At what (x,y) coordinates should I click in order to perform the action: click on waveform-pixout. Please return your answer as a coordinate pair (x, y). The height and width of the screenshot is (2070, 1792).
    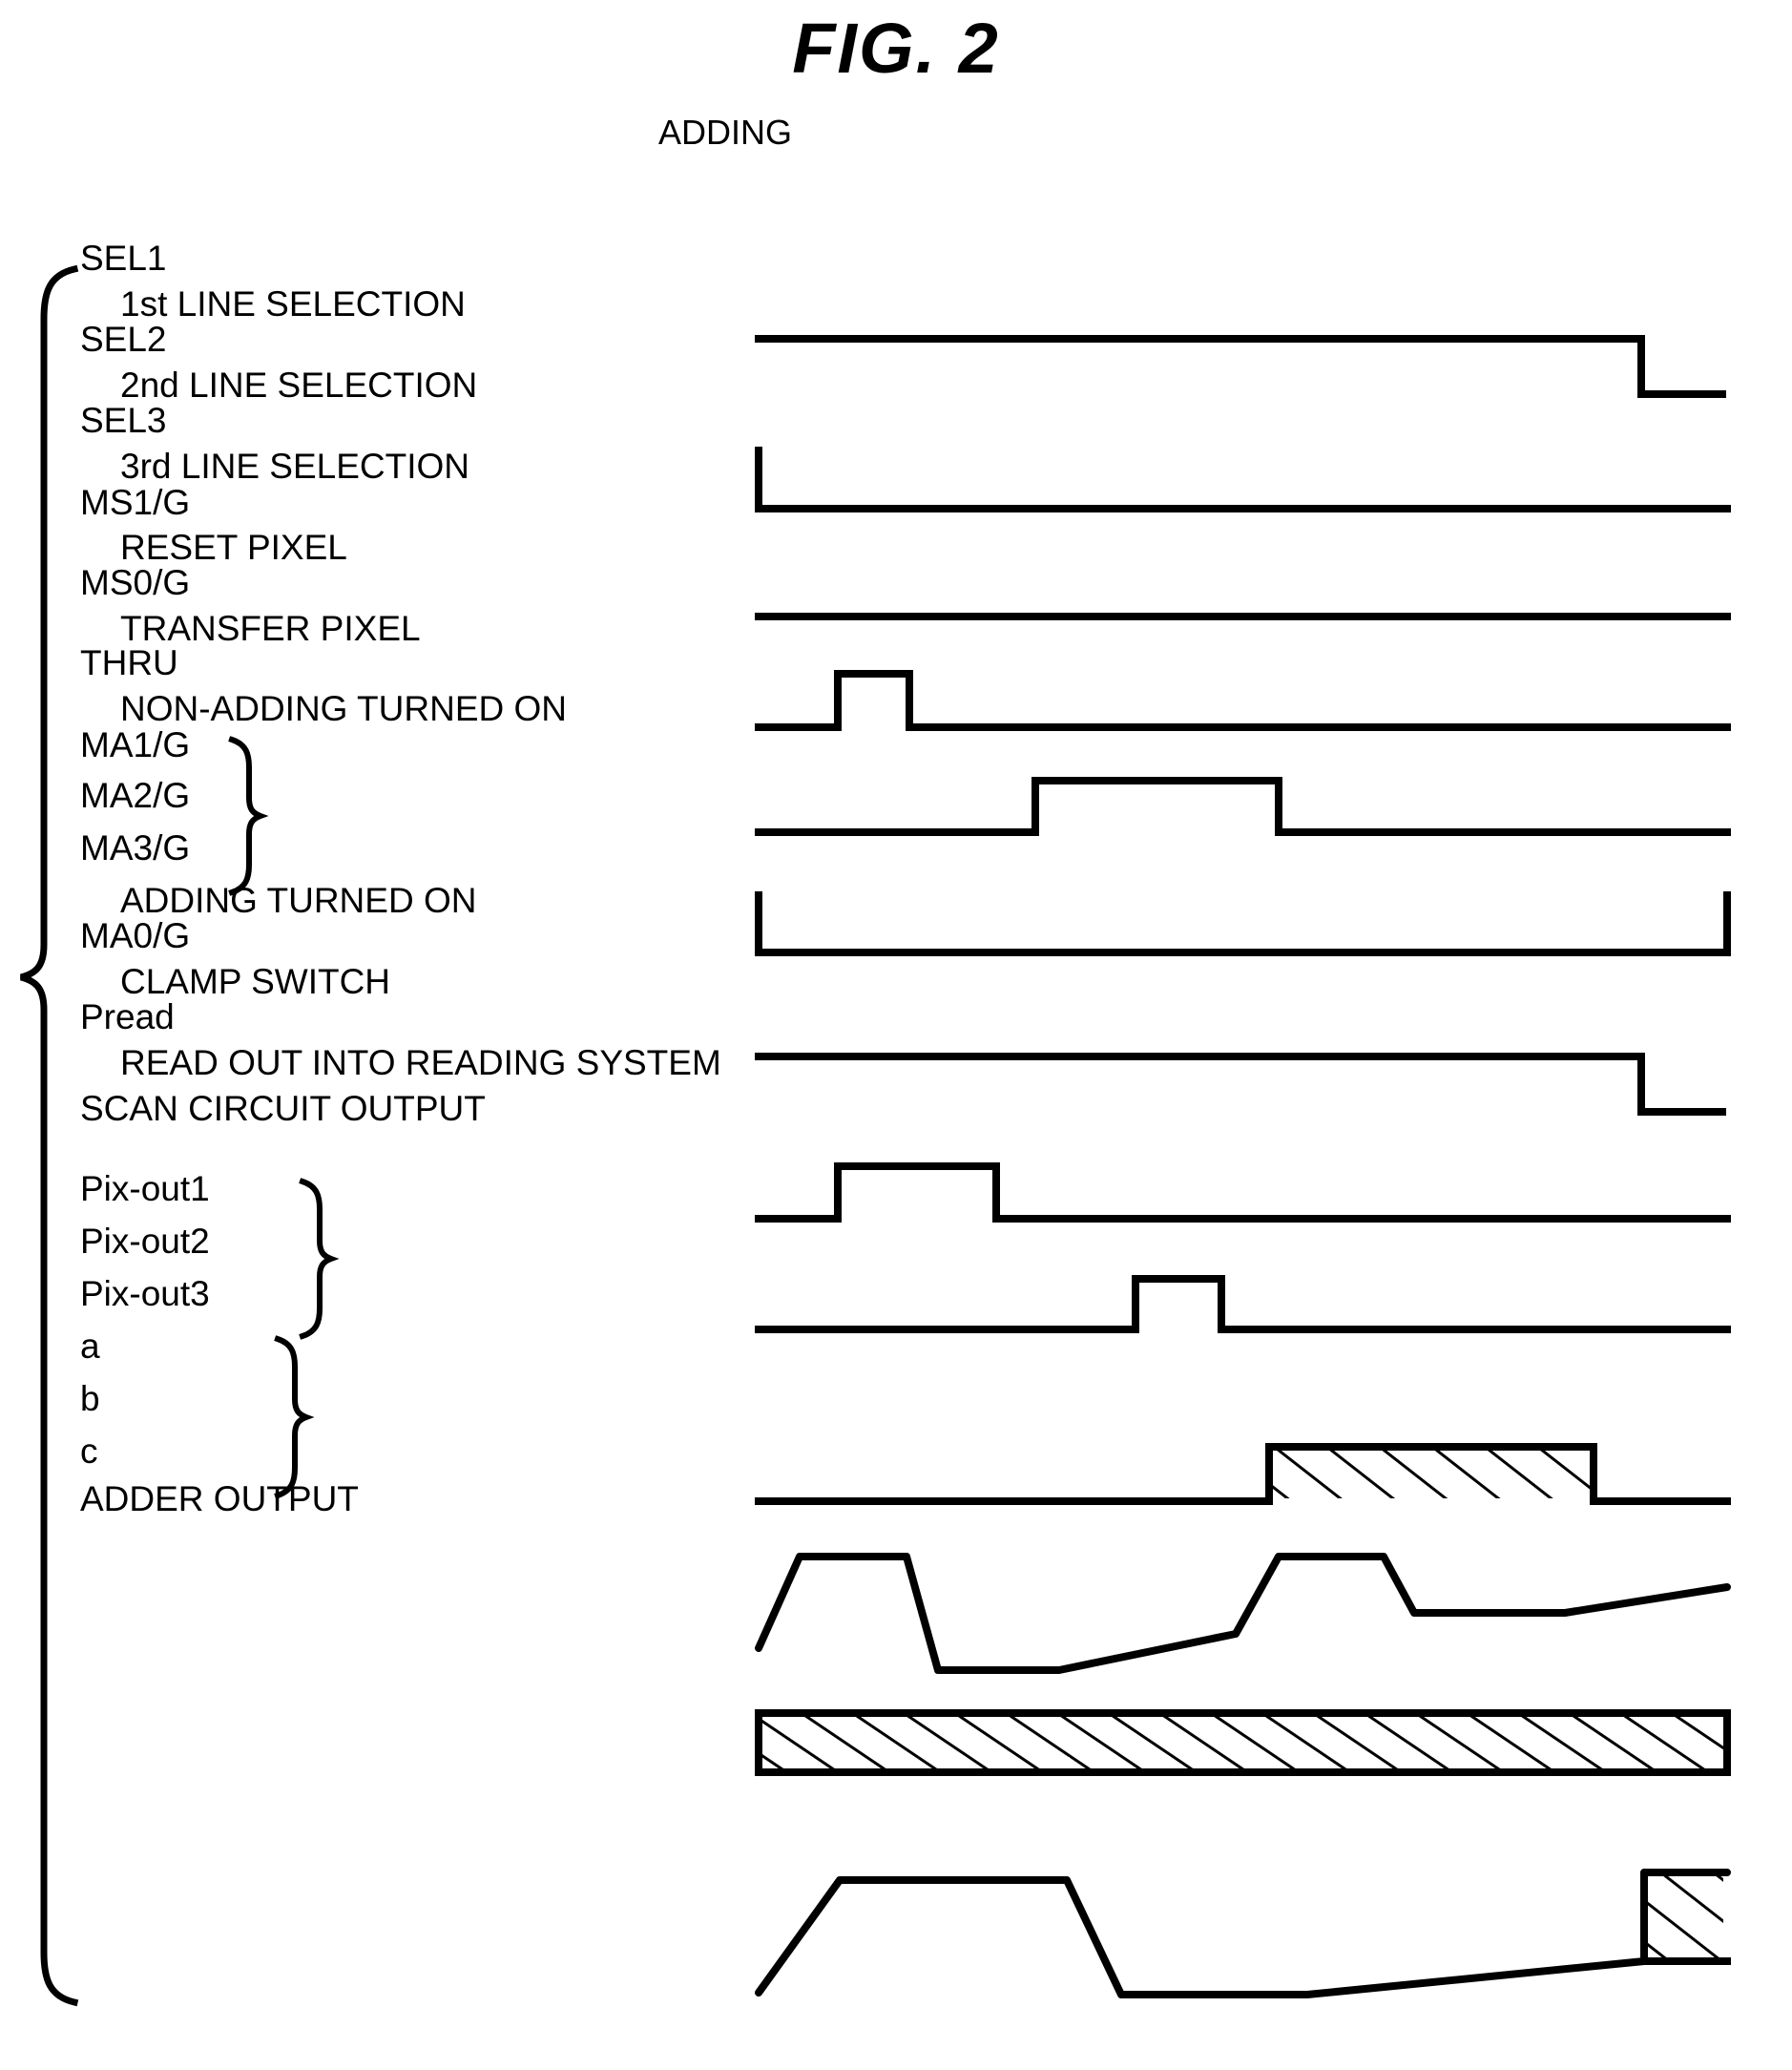
    Looking at the image, I should click on (1243, 1613).